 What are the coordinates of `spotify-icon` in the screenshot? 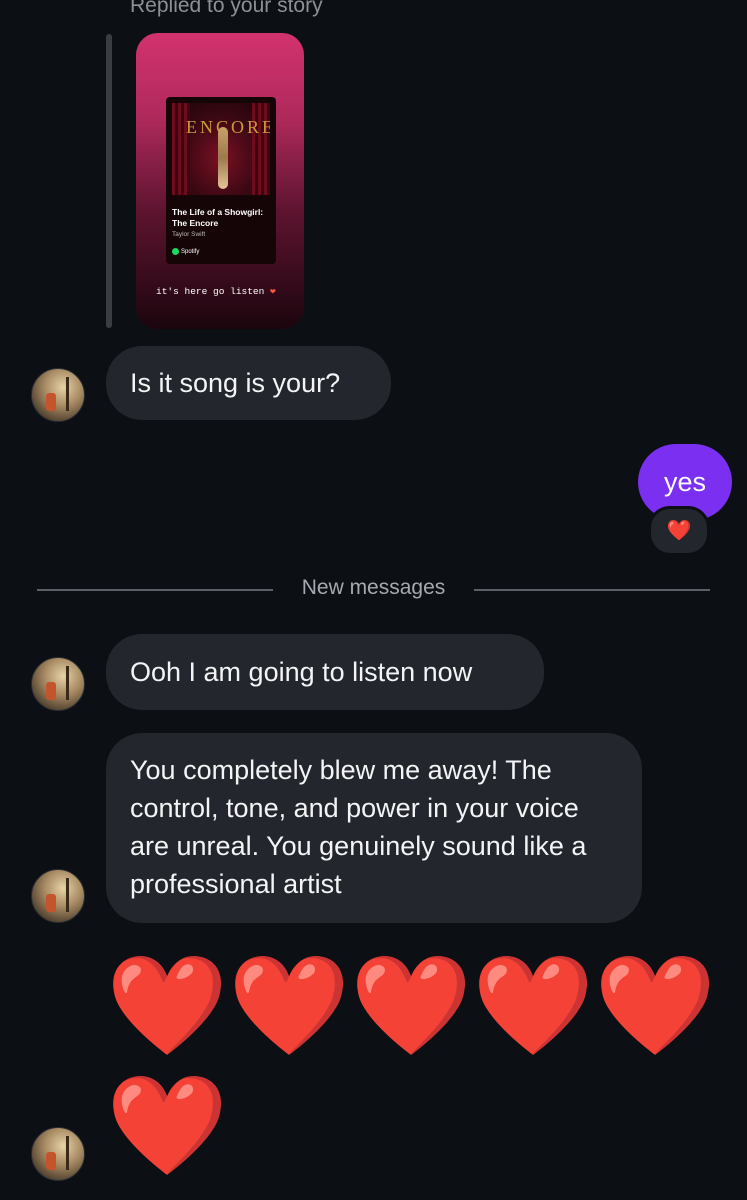 It's located at (175, 251).